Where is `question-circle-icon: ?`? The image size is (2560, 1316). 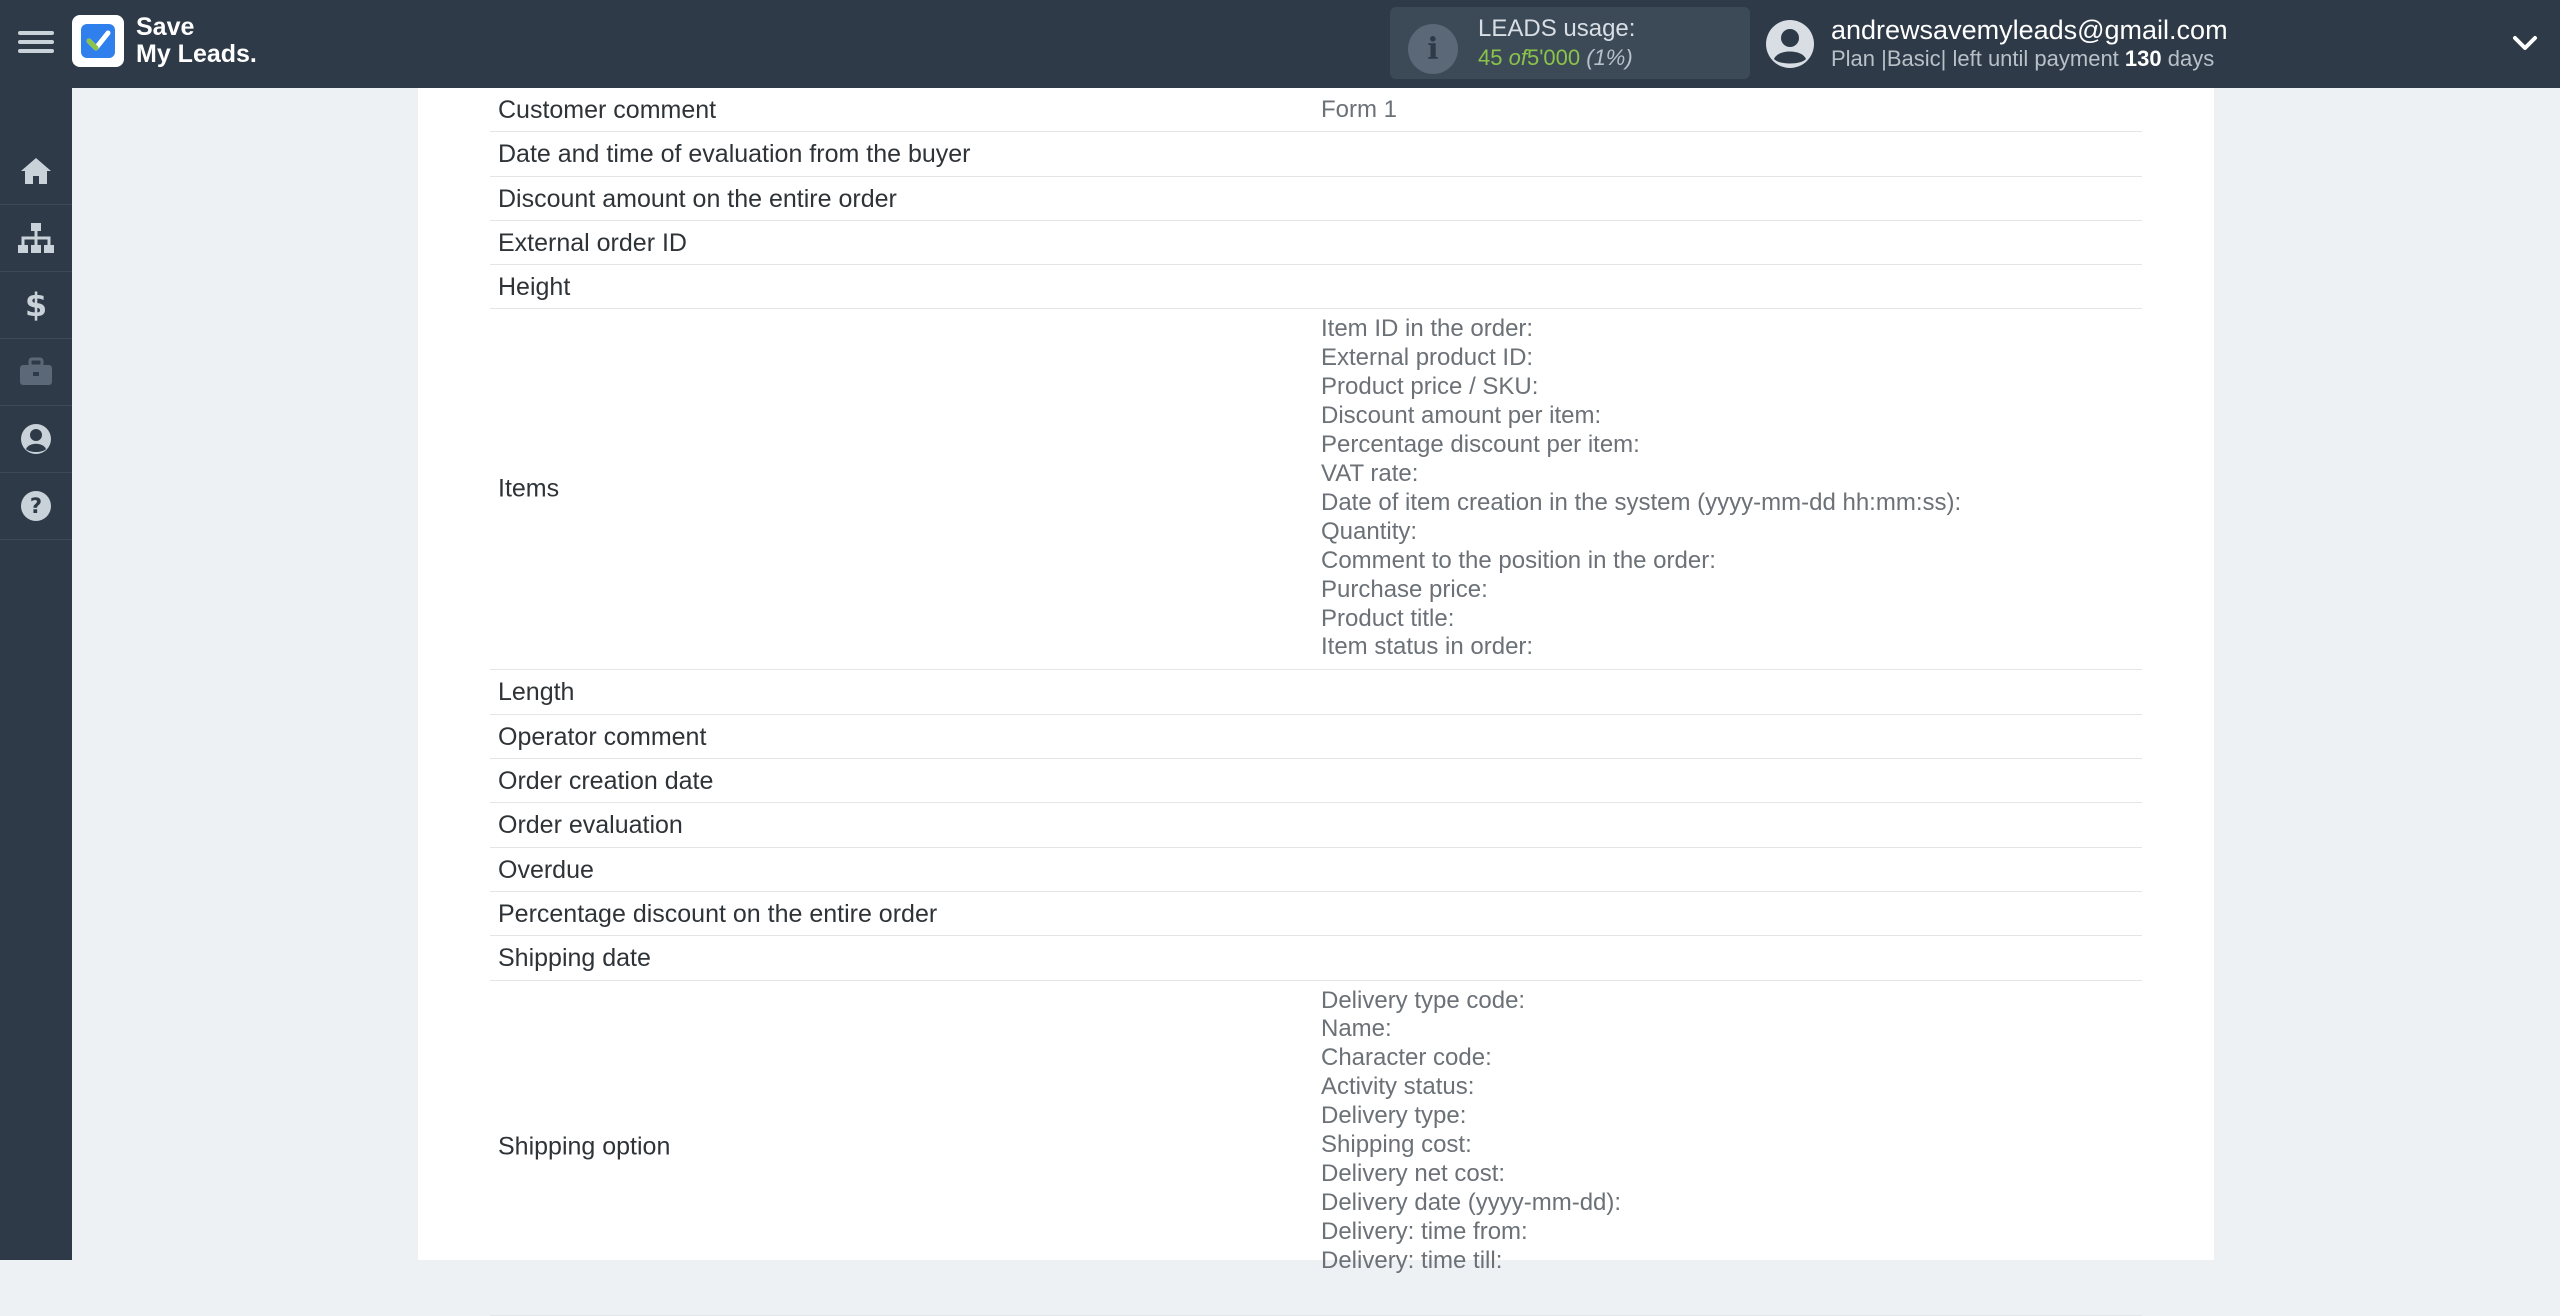 question-circle-icon: ? is located at coordinates (36, 506).